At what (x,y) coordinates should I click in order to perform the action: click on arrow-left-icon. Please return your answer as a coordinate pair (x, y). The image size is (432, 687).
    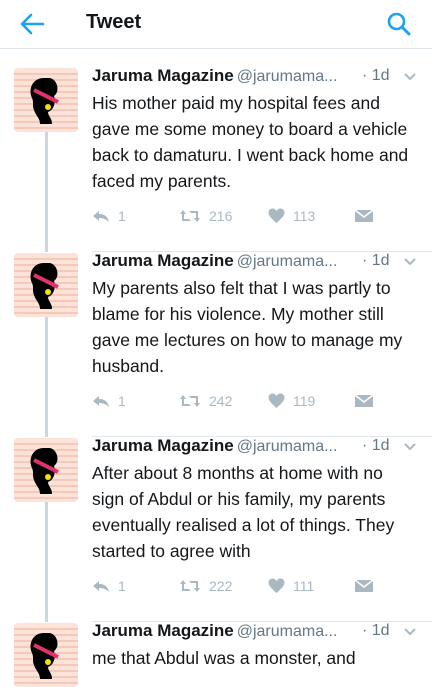
    Looking at the image, I should click on (32, 24).